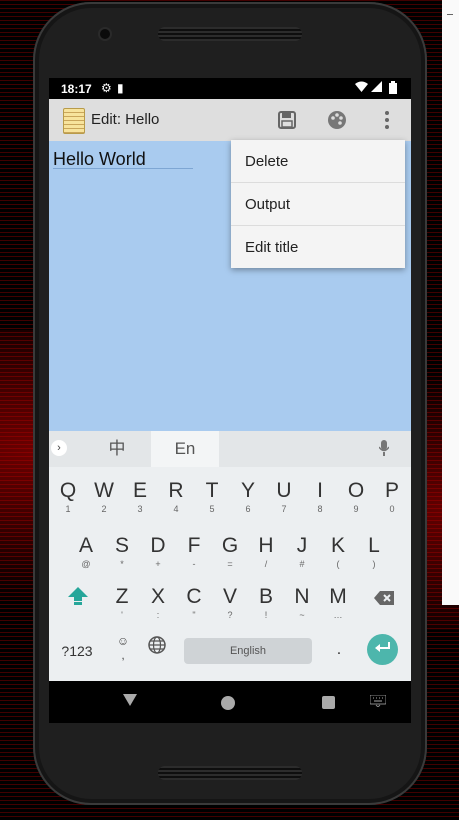 The image size is (459, 820). What do you see at coordinates (120, 88) in the screenshot?
I see `sd-card-icon: ▮` at bounding box center [120, 88].